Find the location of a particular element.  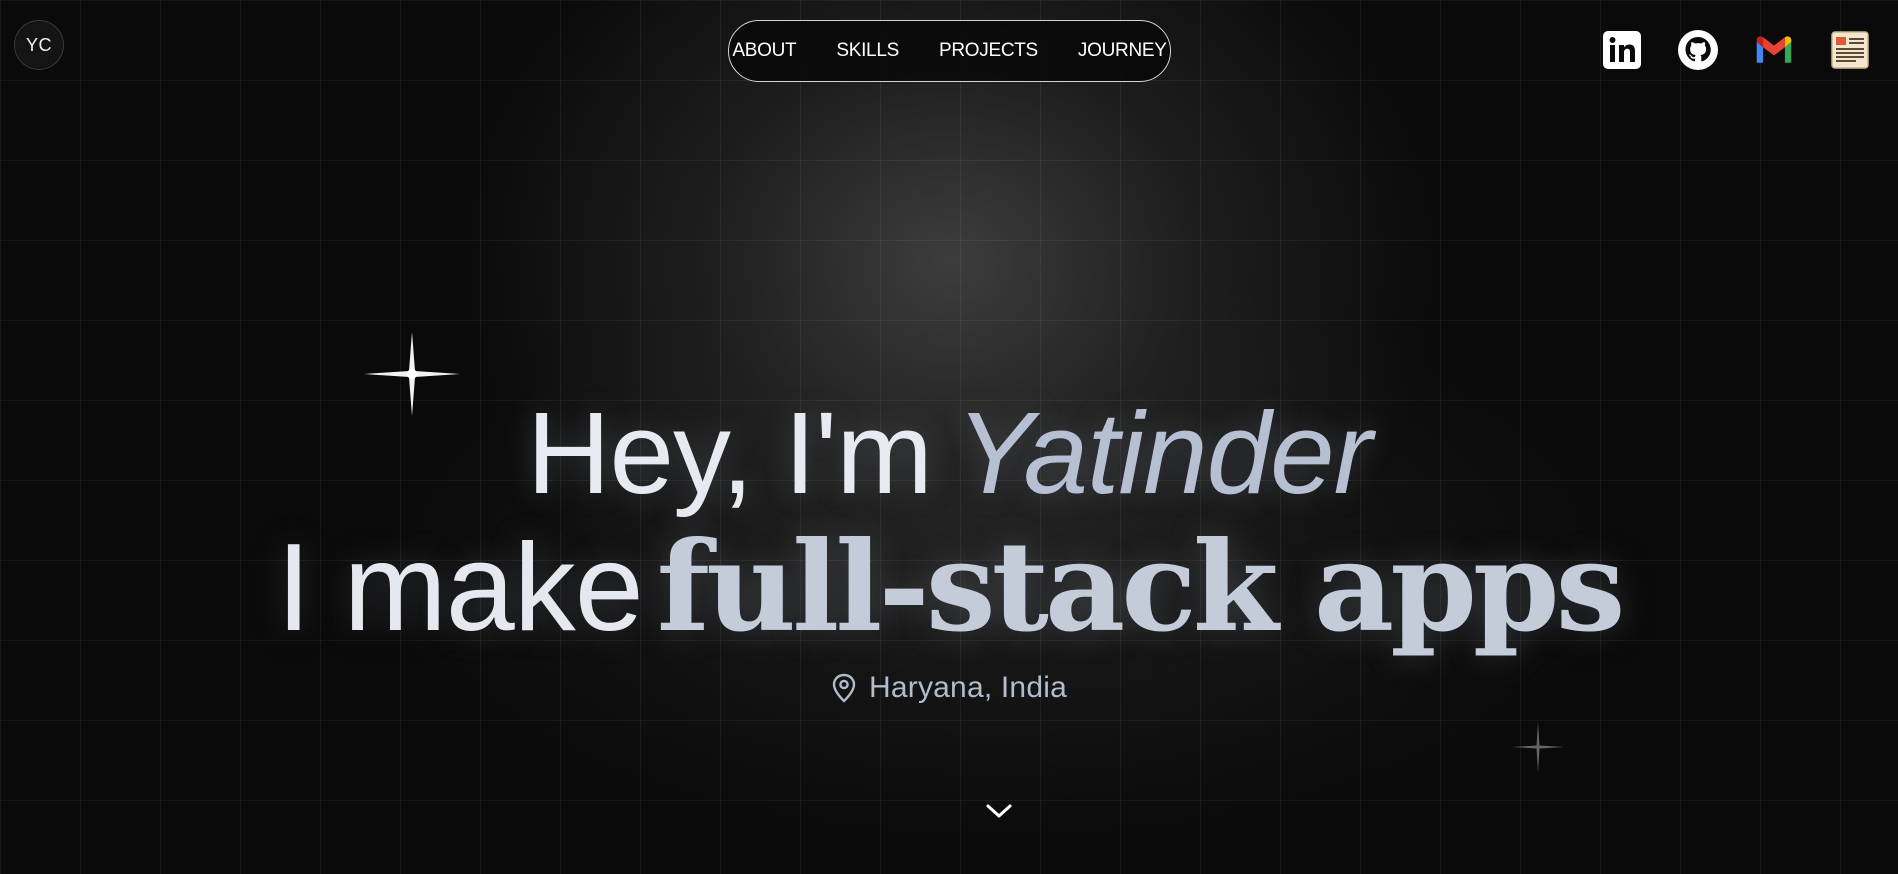

gmail-link is located at coordinates (1774, 50).